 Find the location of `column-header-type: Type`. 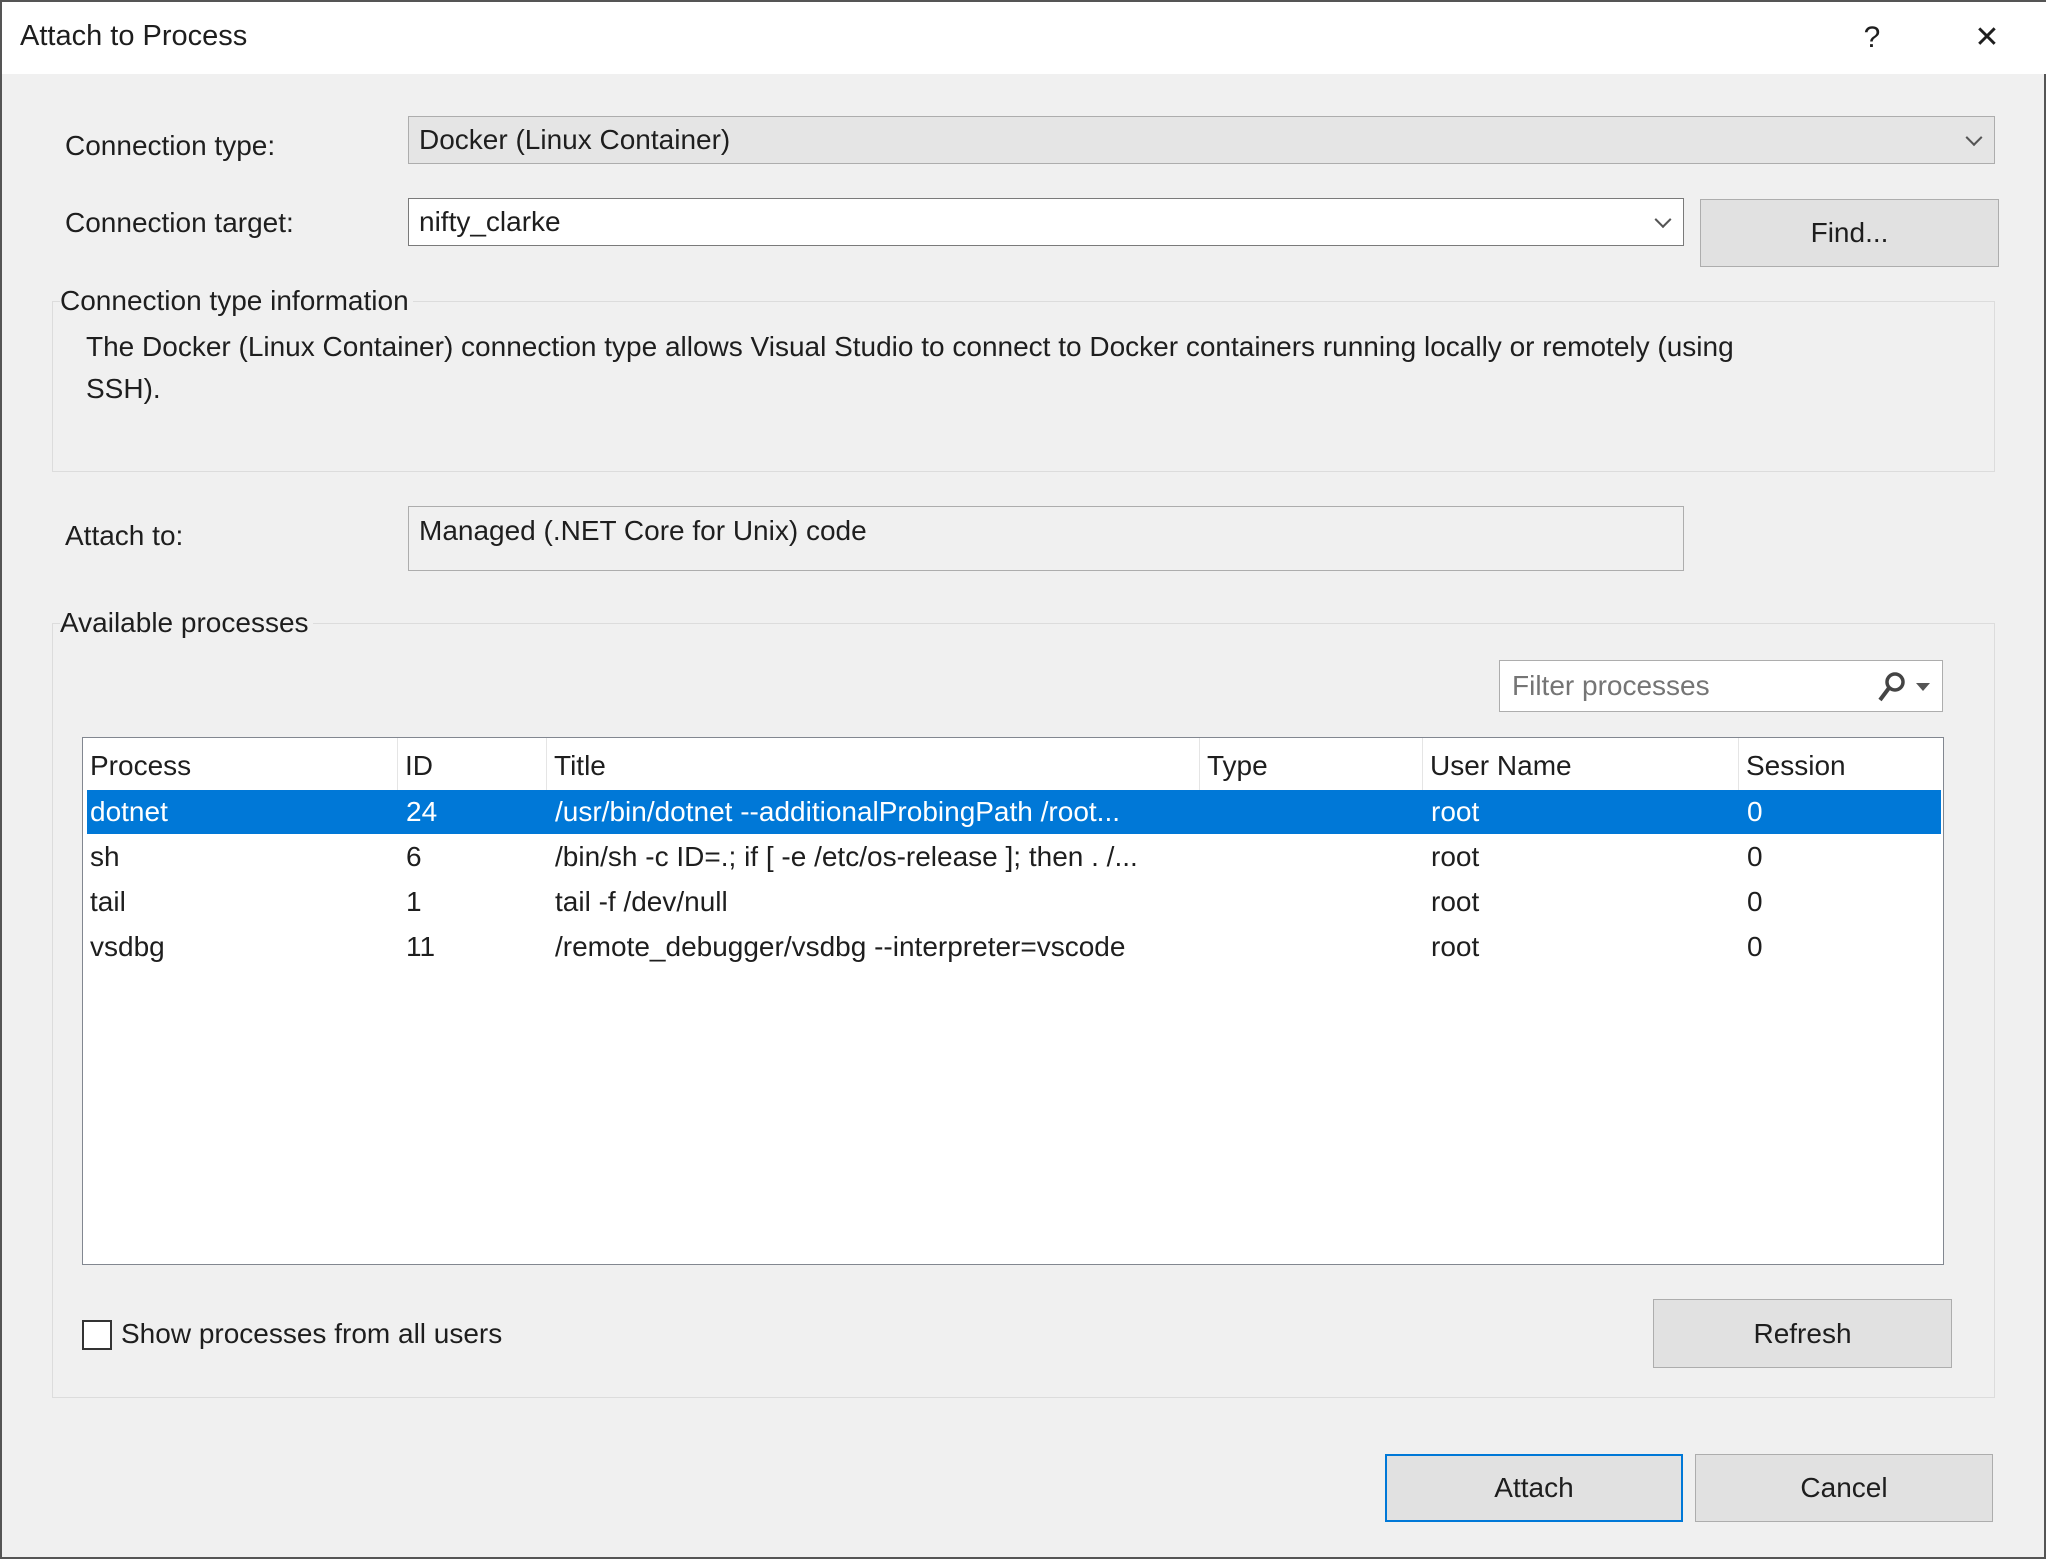

column-header-type: Type is located at coordinates (1311, 764).